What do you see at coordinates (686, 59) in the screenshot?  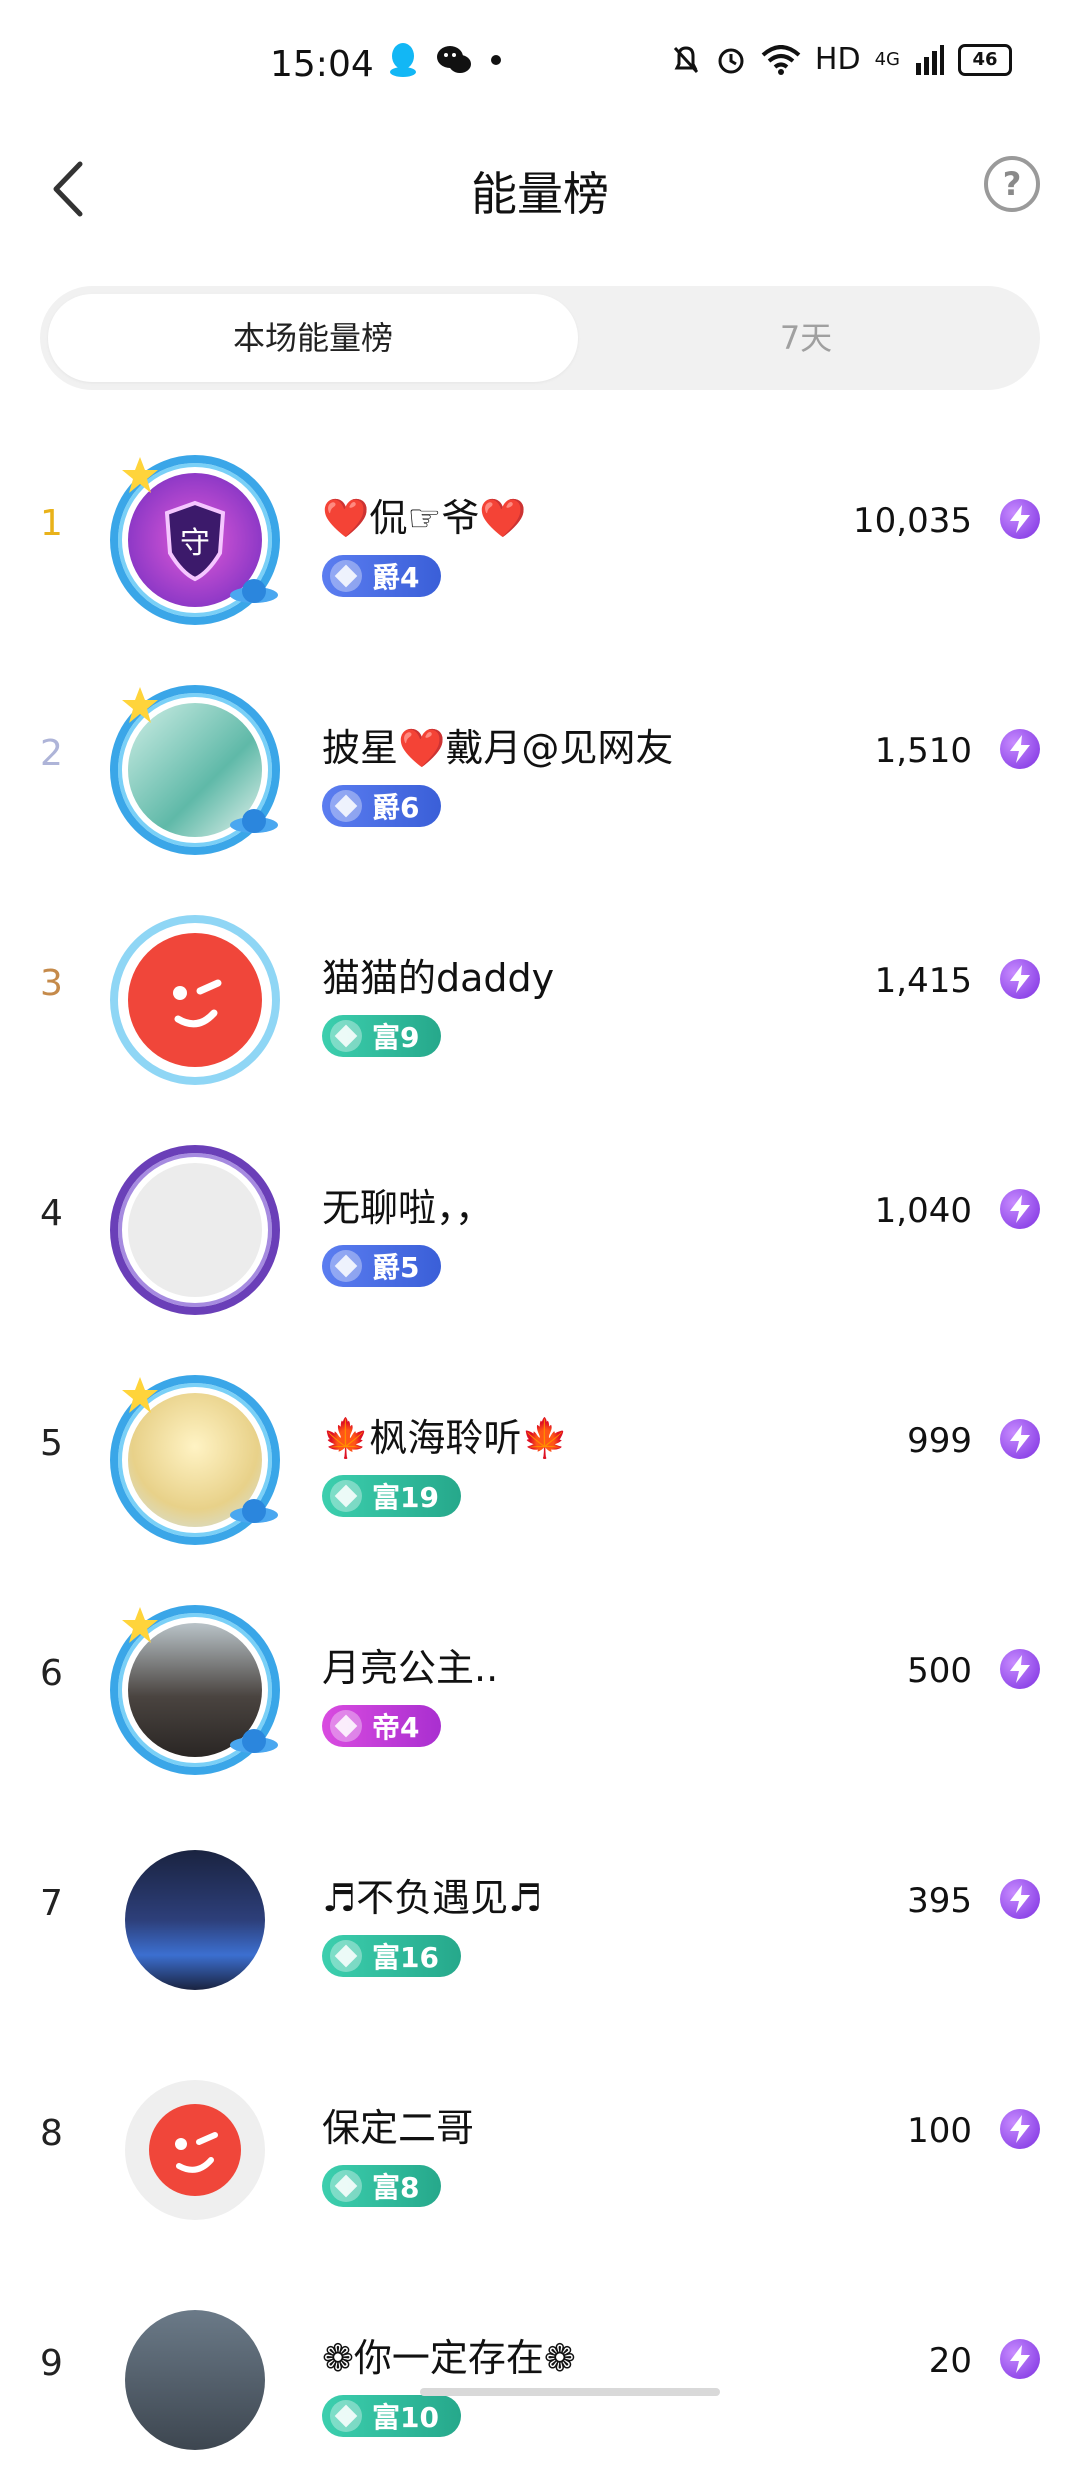 I see `mute-bell-icon` at bounding box center [686, 59].